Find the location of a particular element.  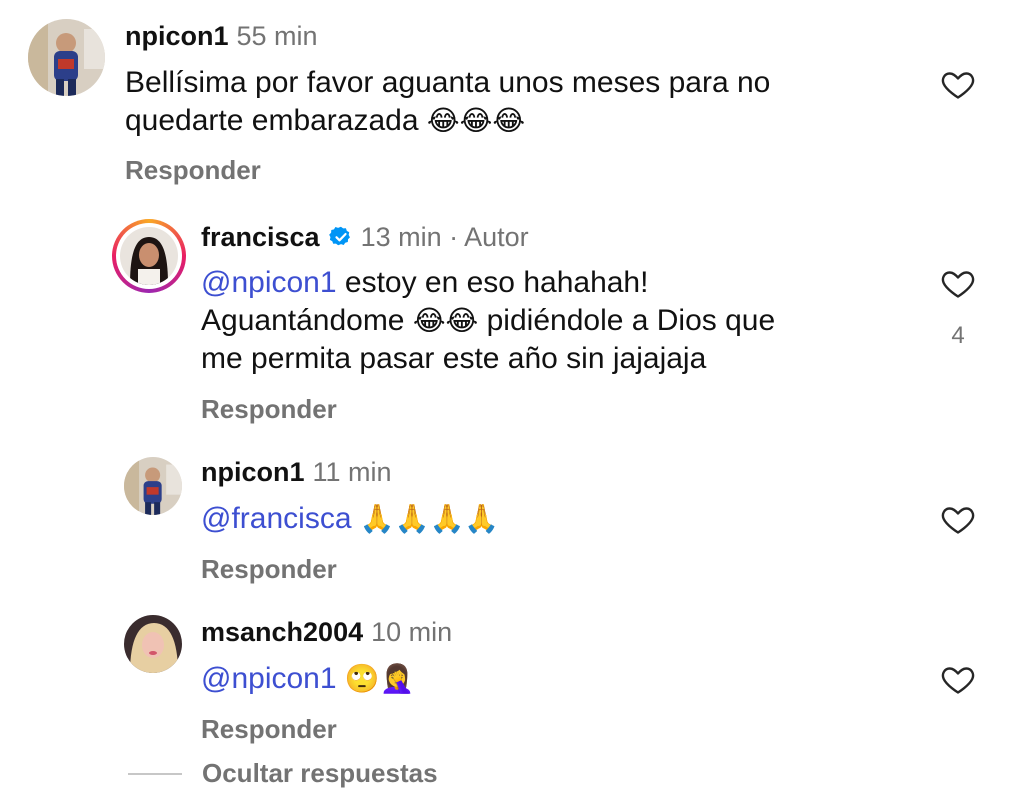

timestamp: 55 min is located at coordinates (277, 36).